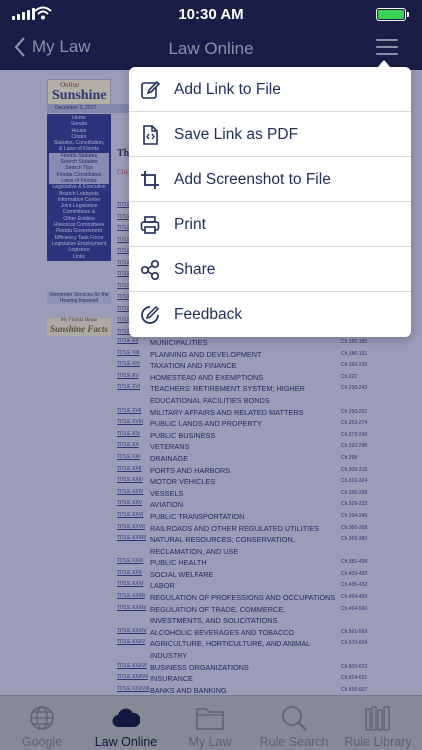  What do you see at coordinates (378, 742) in the screenshot?
I see `tab-label: Rule Library` at bounding box center [378, 742].